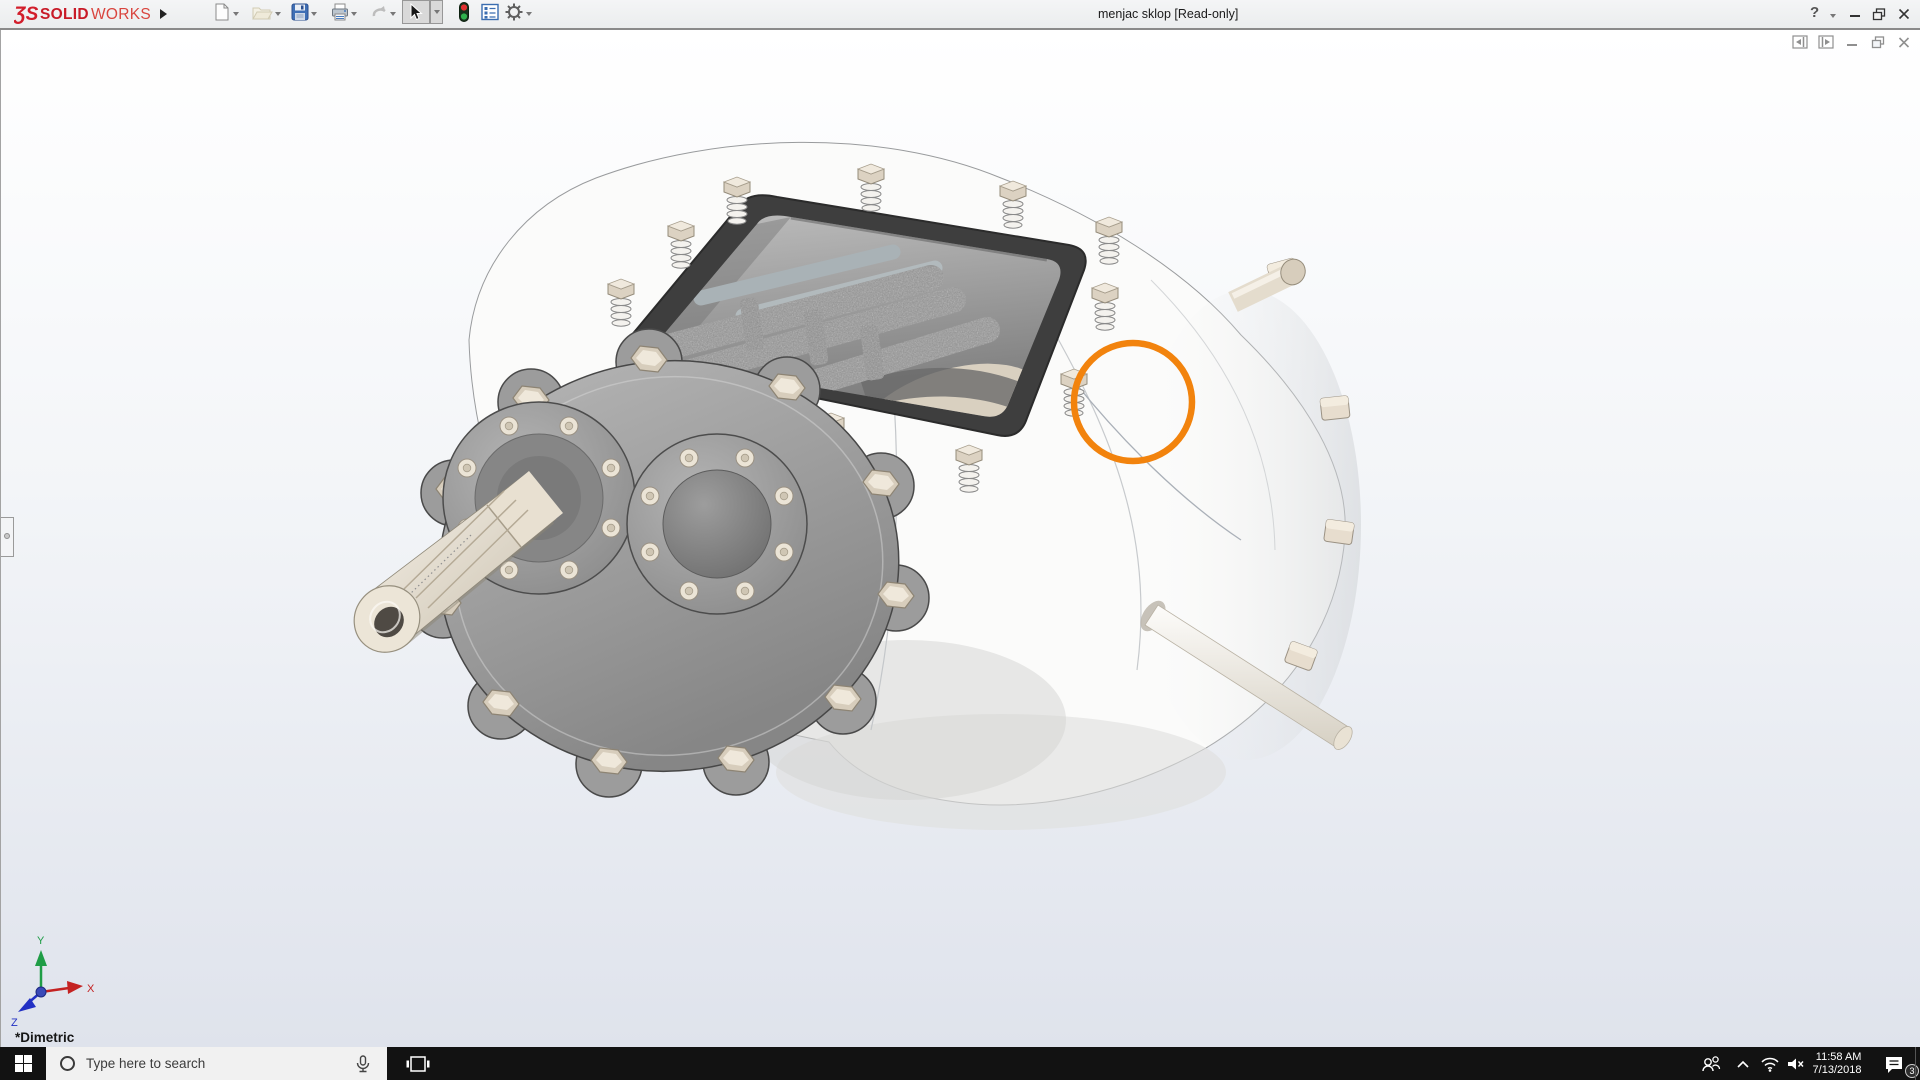 The height and width of the screenshot is (1080, 1920). What do you see at coordinates (1917, 1063) in the screenshot?
I see `show-desktop-button` at bounding box center [1917, 1063].